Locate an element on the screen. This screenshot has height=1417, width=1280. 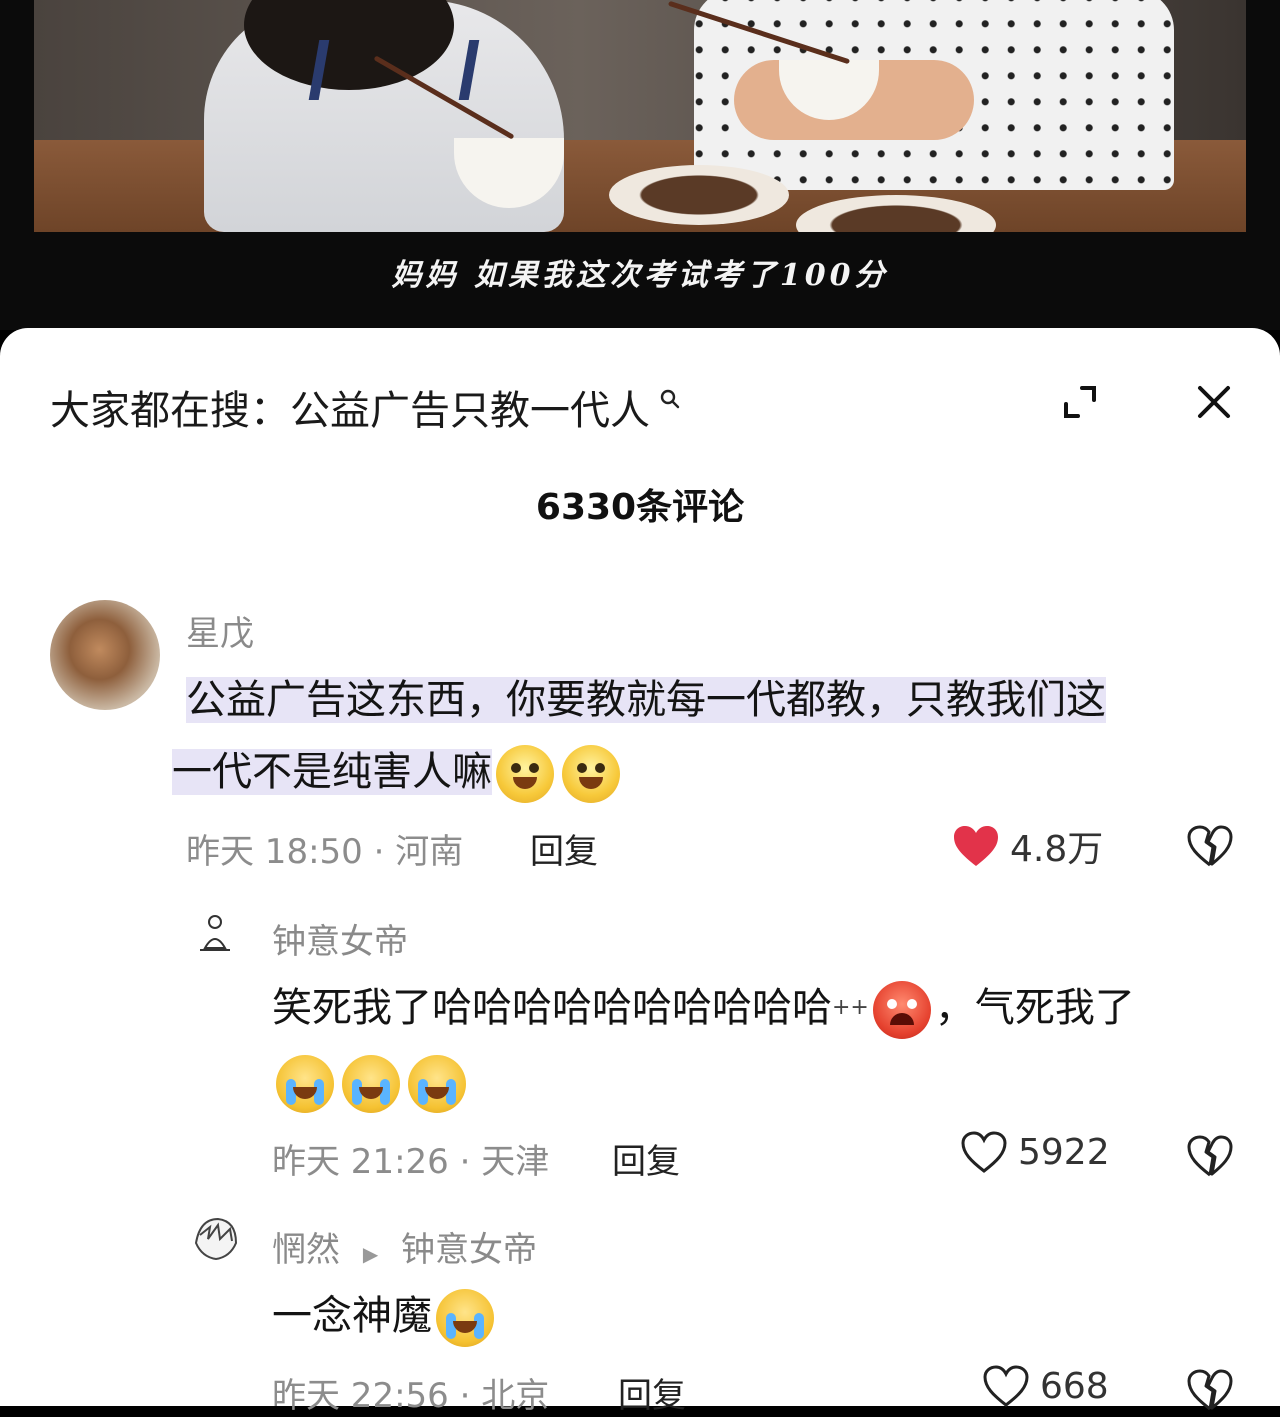
expand-button is located at coordinates (1080, 402).